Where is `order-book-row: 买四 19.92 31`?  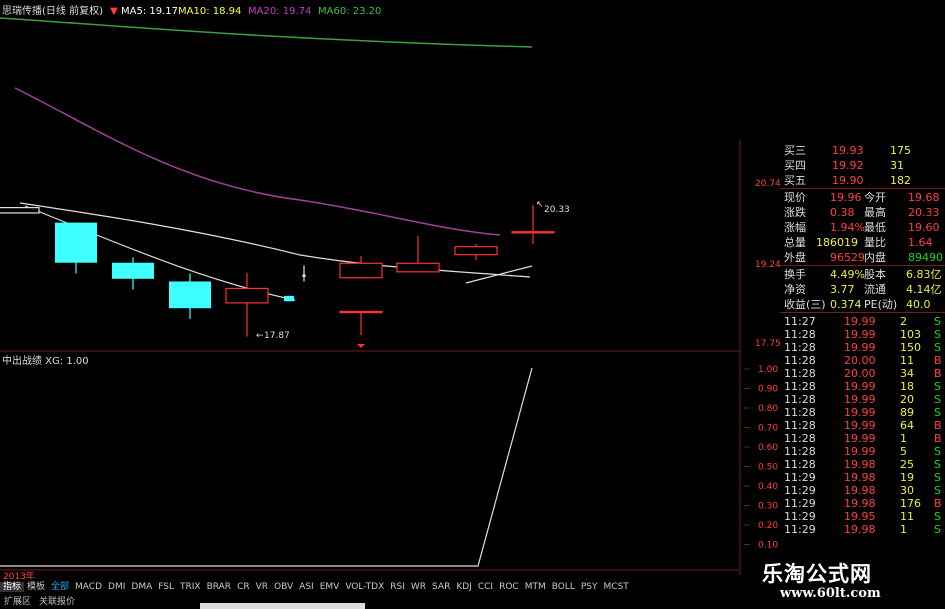 order-book-row: 买四 19.92 31 is located at coordinates (862, 166).